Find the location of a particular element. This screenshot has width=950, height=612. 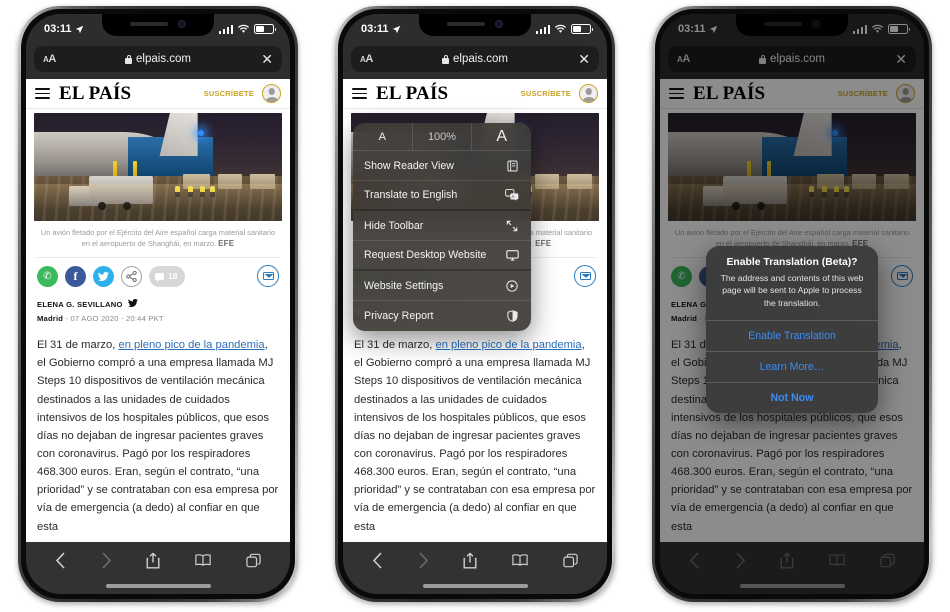

whatsapp-icon: ✆ is located at coordinates (47, 276).